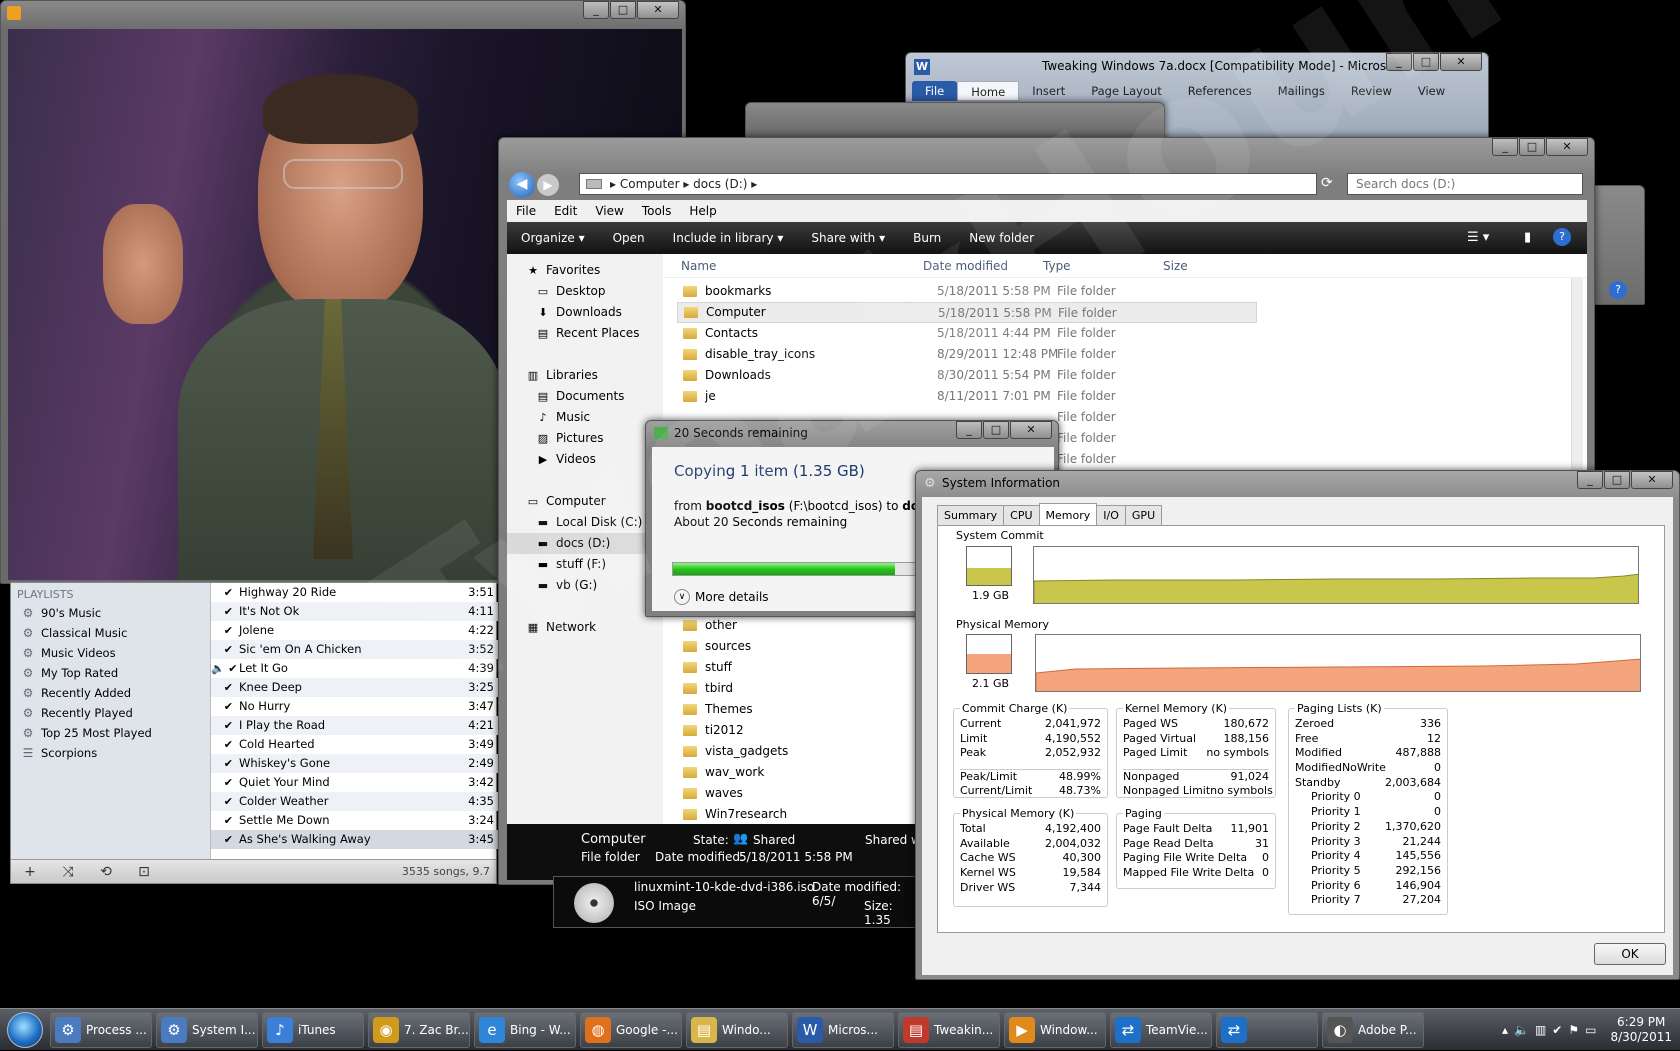 This screenshot has height=1051, width=1680. Describe the element at coordinates (354, 611) in the screenshot. I see `track-row: ✔ It's Not Ok 4:11` at that location.